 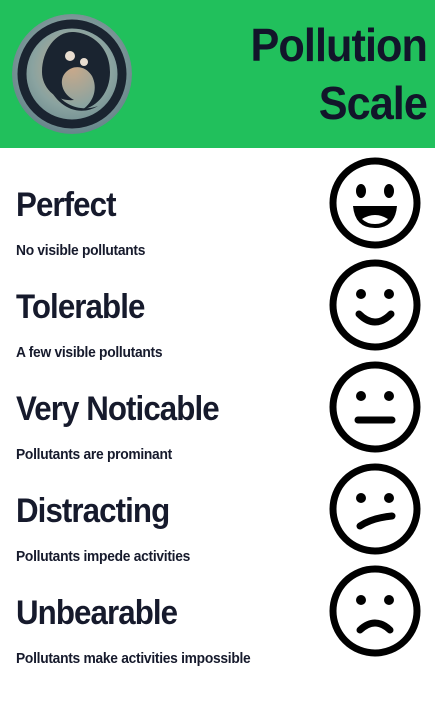 What do you see at coordinates (118, 409) in the screenshot?
I see `level-name: Very Noticable` at bounding box center [118, 409].